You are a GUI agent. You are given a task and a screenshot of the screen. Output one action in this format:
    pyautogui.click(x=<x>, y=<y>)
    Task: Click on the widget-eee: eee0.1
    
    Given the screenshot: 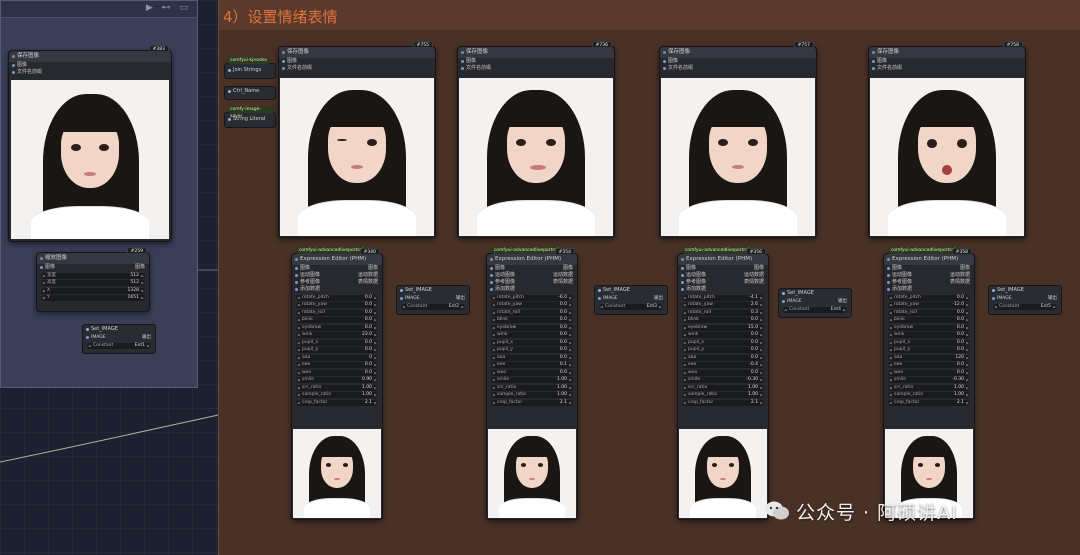 What is the action you would take?
    pyautogui.click(x=532, y=365)
    